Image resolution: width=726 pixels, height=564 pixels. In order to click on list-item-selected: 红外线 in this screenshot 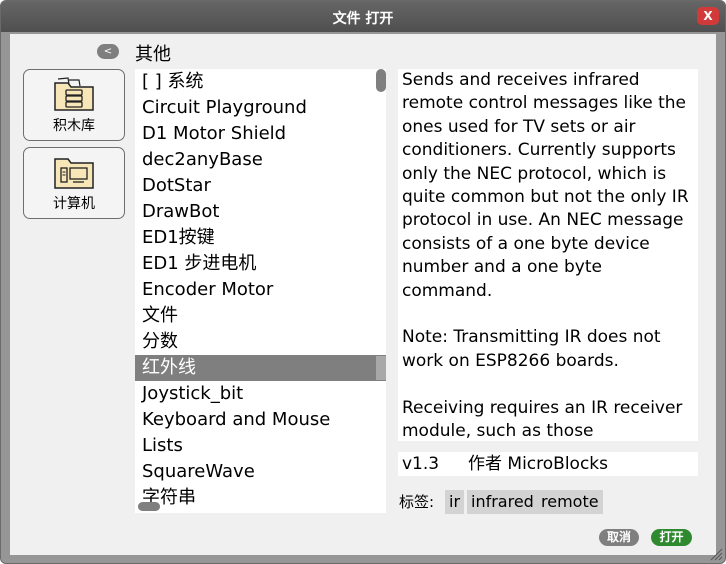, I will do `click(260, 368)`.